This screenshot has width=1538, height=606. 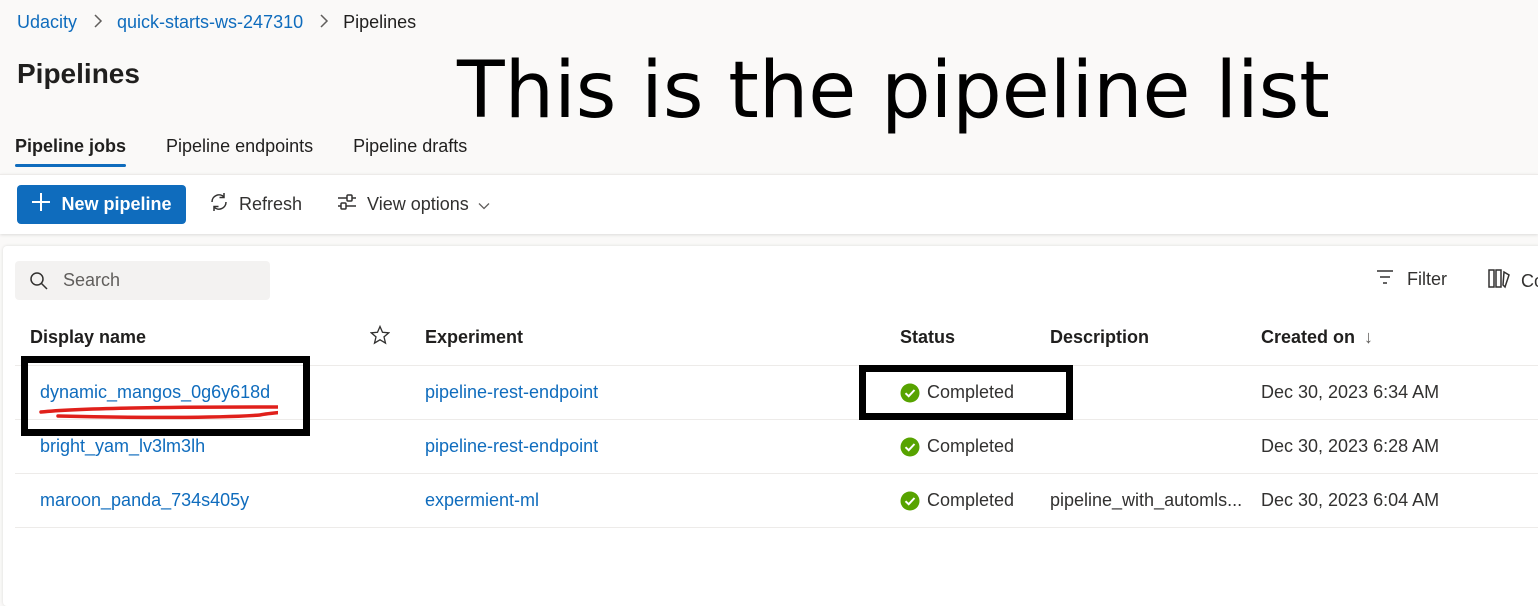 What do you see at coordinates (71, 149) in the screenshot?
I see `tab-pipeline-jobs: Pipeline jobs` at bounding box center [71, 149].